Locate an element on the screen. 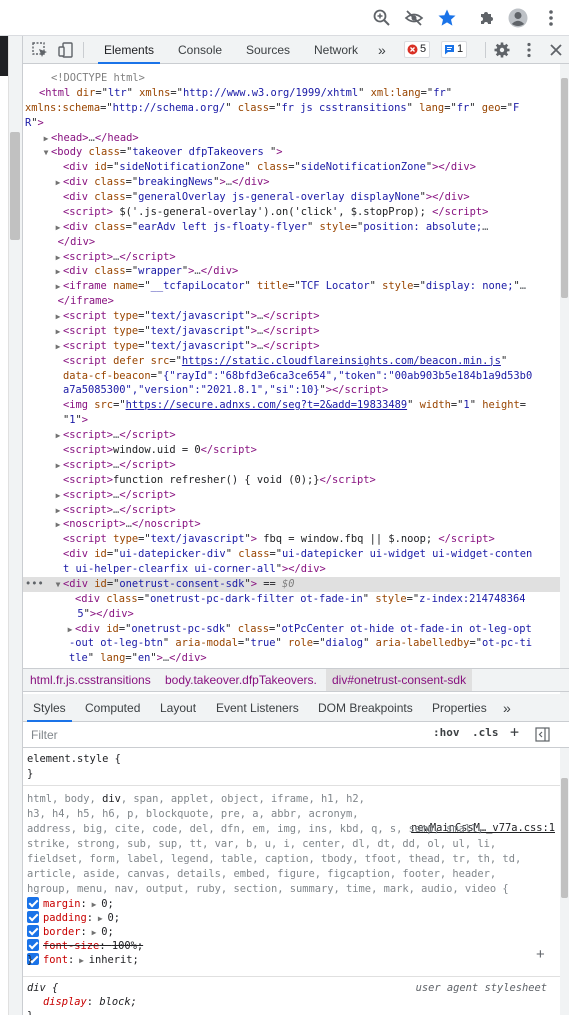  elements-scrollbar is located at coordinates (564, 384).